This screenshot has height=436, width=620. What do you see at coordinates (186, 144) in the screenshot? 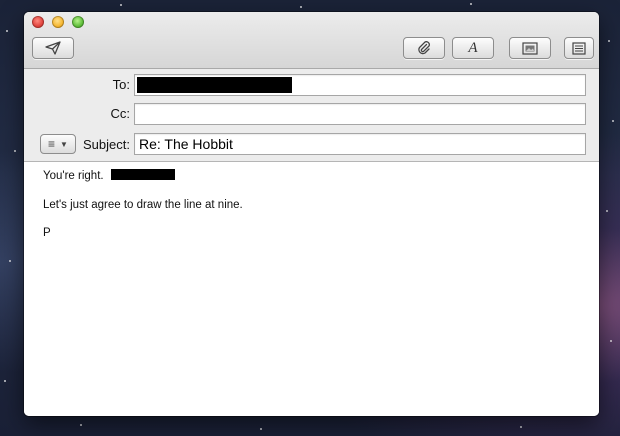
I see `subject-value: Re: The Hobbit` at bounding box center [186, 144].